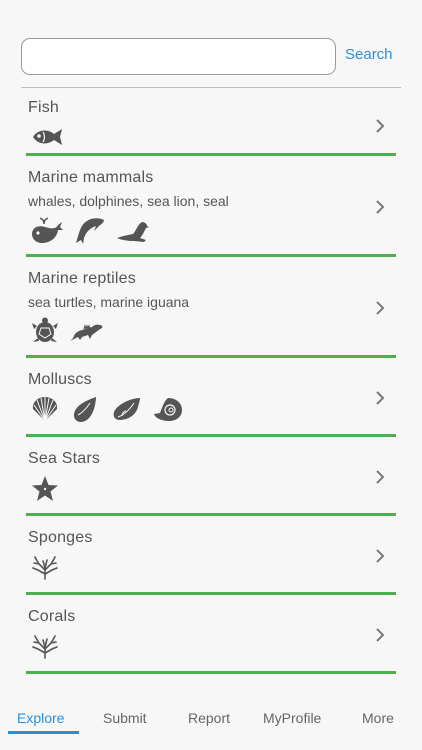 The height and width of the screenshot is (750, 422). What do you see at coordinates (84, 409) in the screenshot?
I see `conch-shell-icon` at bounding box center [84, 409].